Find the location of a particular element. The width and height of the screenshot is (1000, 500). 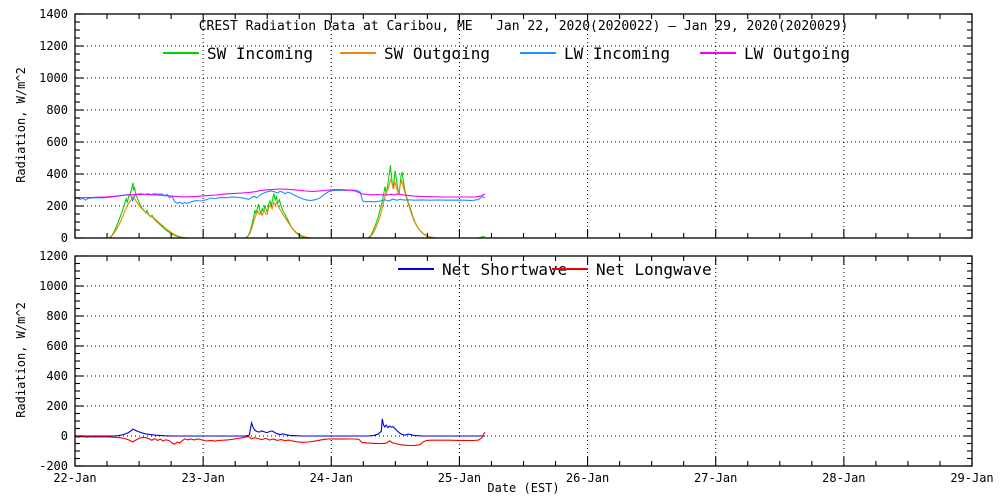

legend-item-net-longwave: Net Longwave is located at coordinates (632, 269).